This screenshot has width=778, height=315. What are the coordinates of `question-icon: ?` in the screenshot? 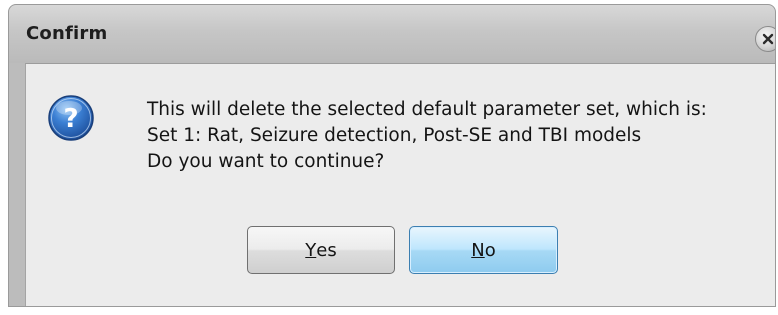 It's located at (71, 118).